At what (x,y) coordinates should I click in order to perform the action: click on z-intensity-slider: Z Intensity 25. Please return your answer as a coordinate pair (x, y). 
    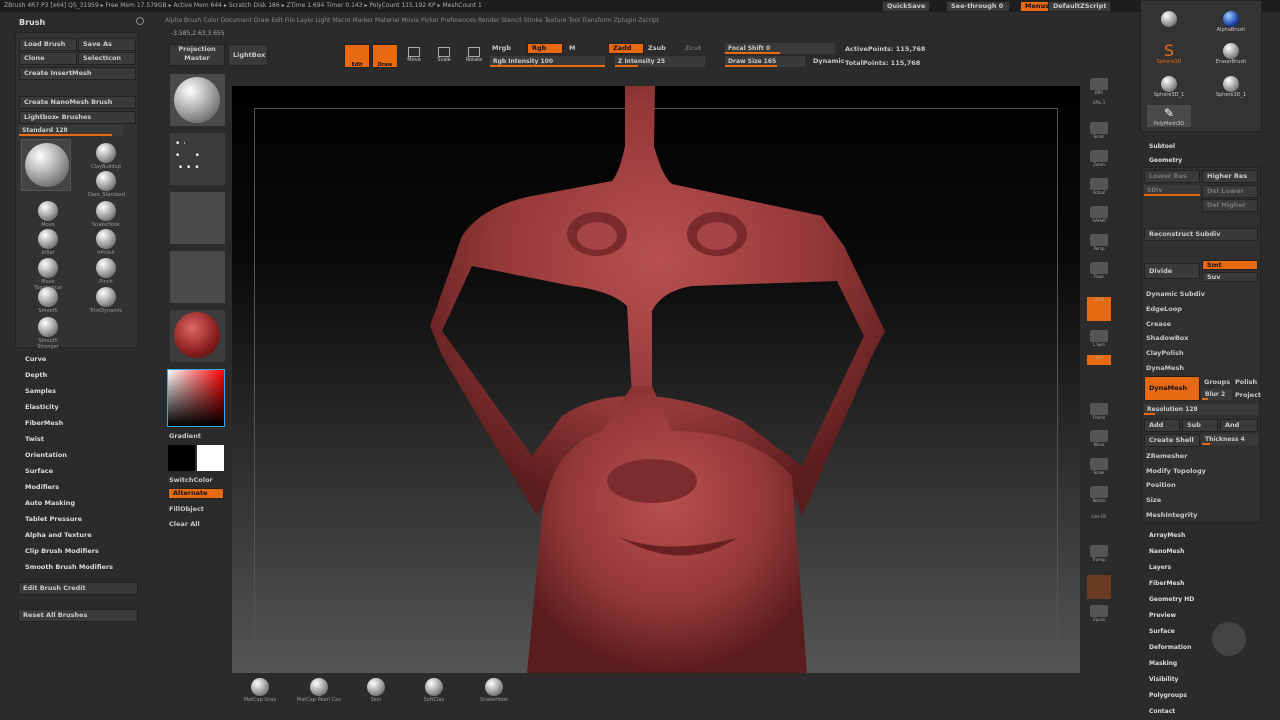
    Looking at the image, I should click on (660, 61).